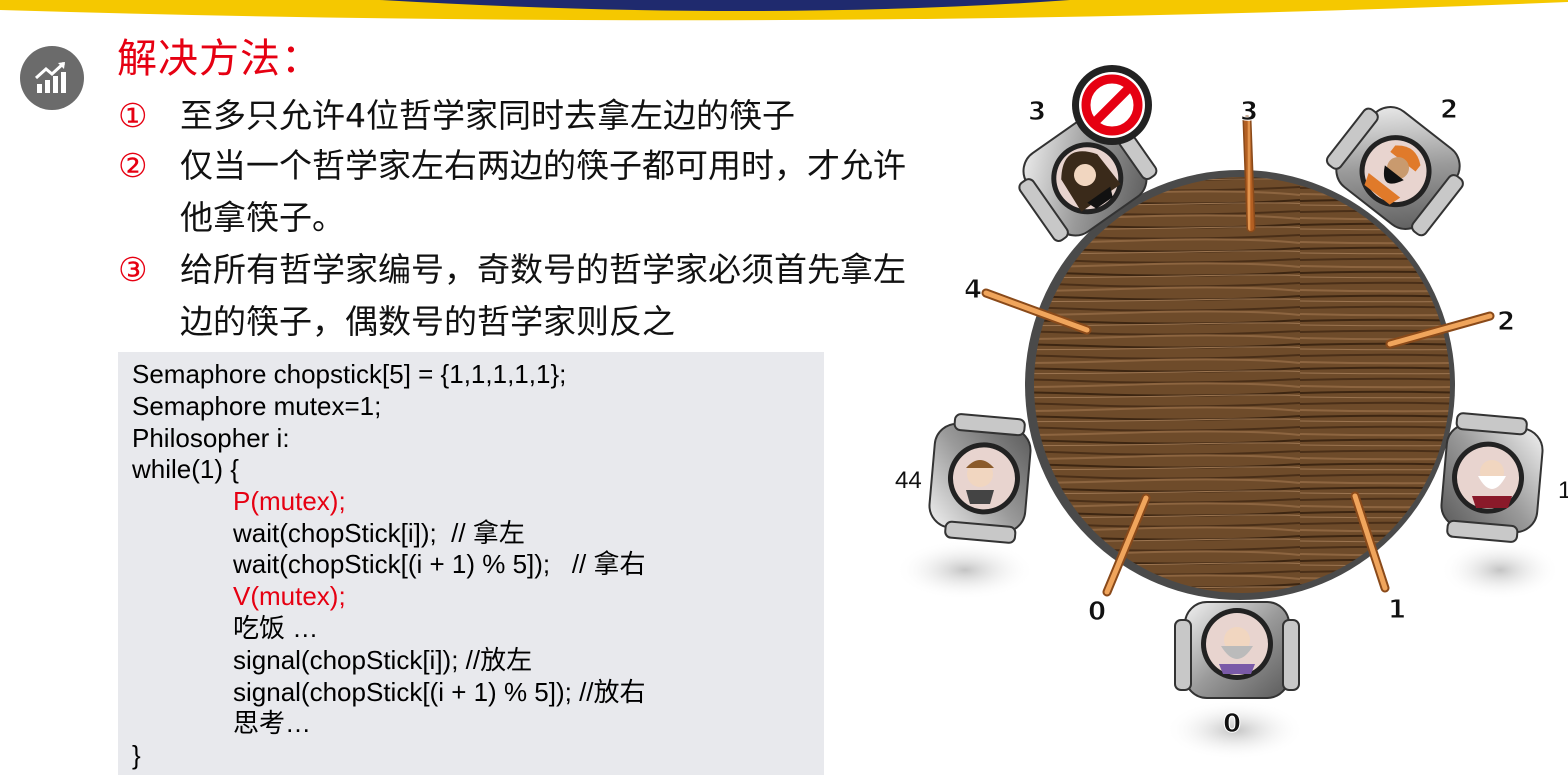 This screenshot has height=775, width=1568. Describe the element at coordinates (543, 165) in the screenshot. I see `item-text: 仅当一个哲学家左右两边的筷子都可用时，才允许` at that location.